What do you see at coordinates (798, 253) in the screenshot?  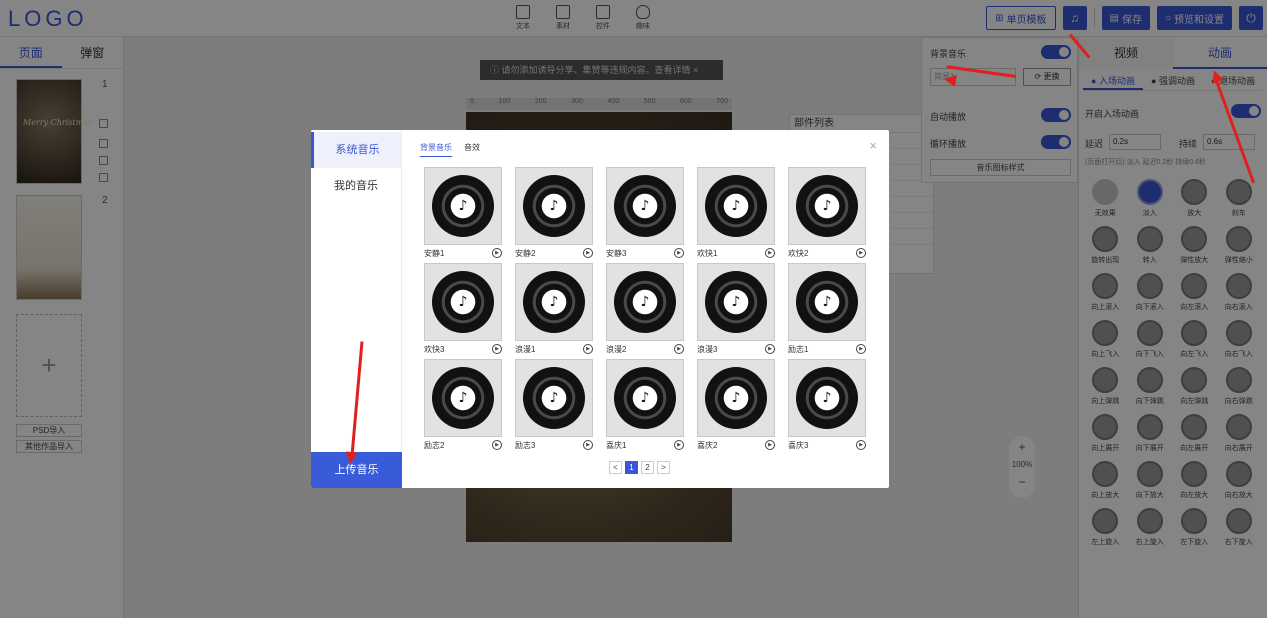 I see `track-name: 欢快2` at bounding box center [798, 253].